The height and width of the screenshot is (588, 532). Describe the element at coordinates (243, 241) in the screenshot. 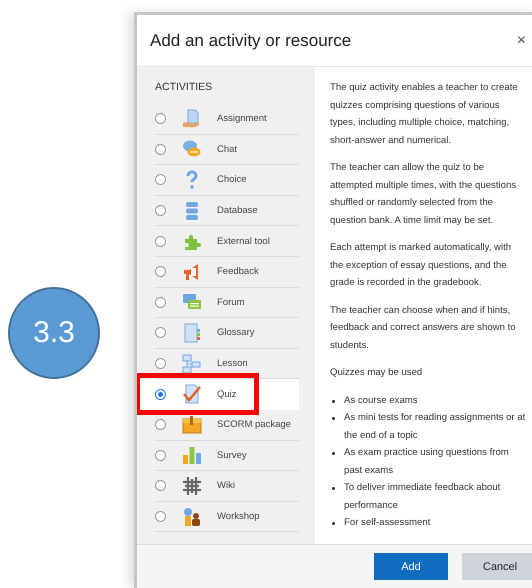

I see `activity-label: External tool` at that location.